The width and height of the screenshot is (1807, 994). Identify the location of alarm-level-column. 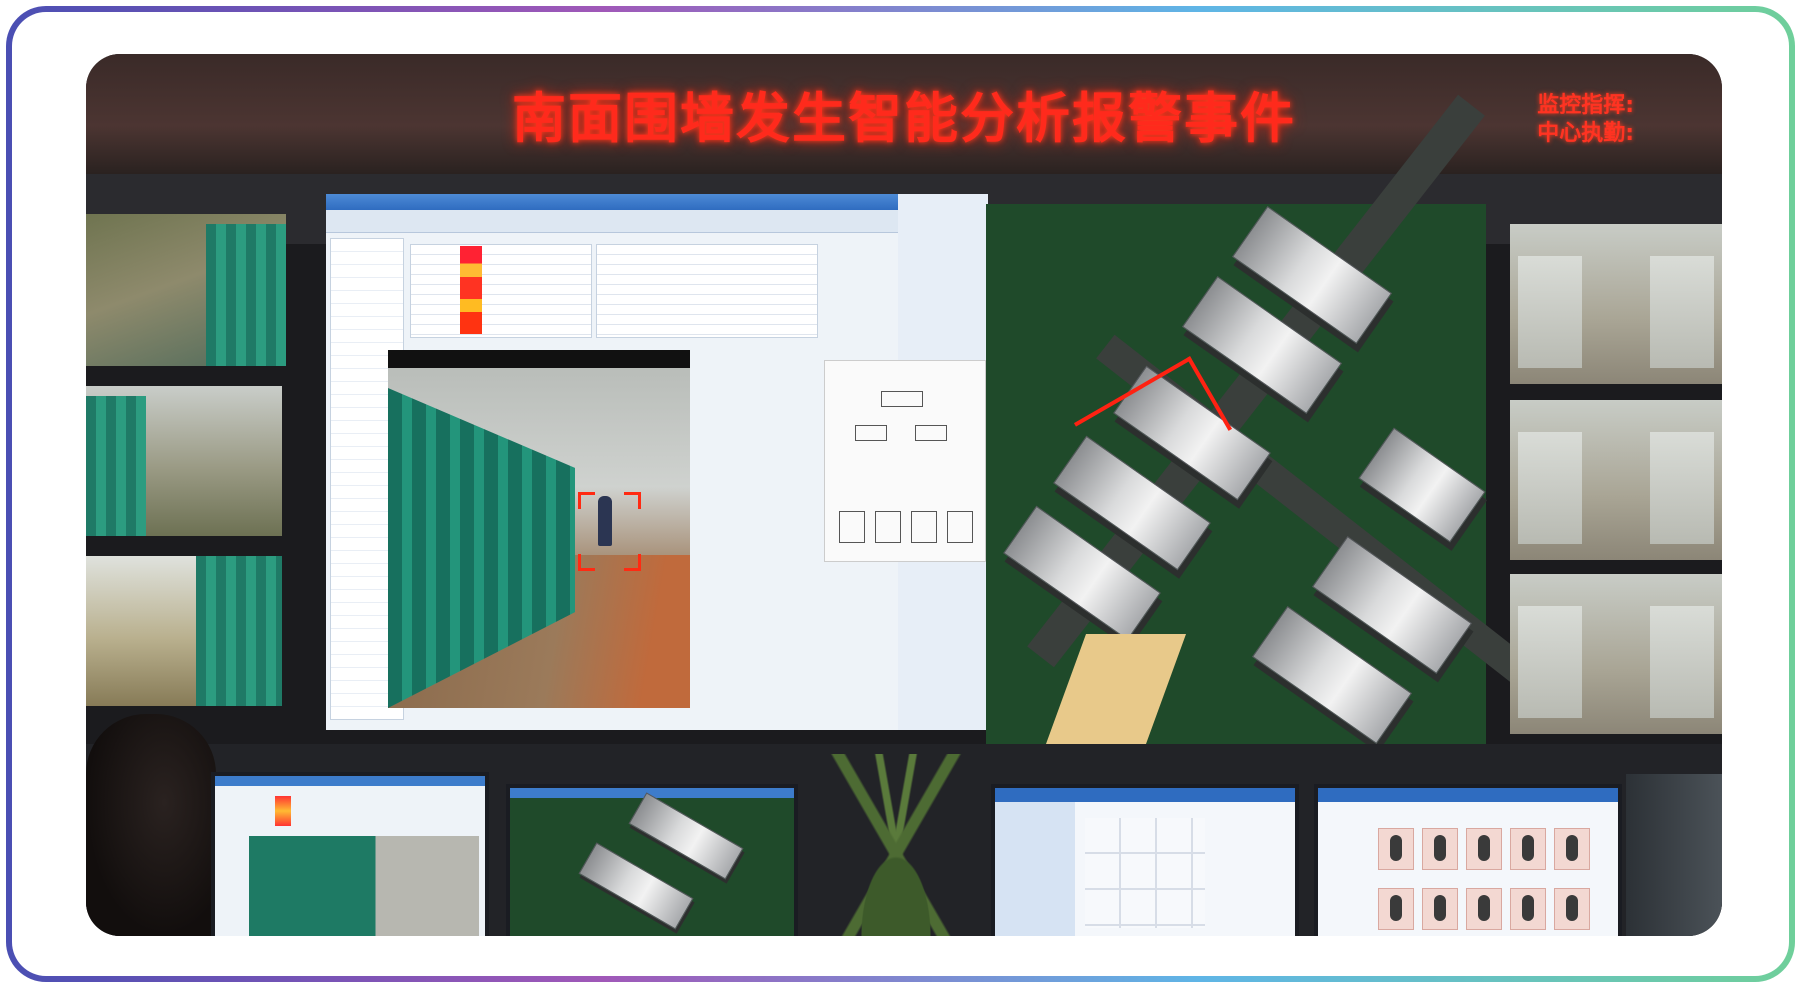
(471, 290).